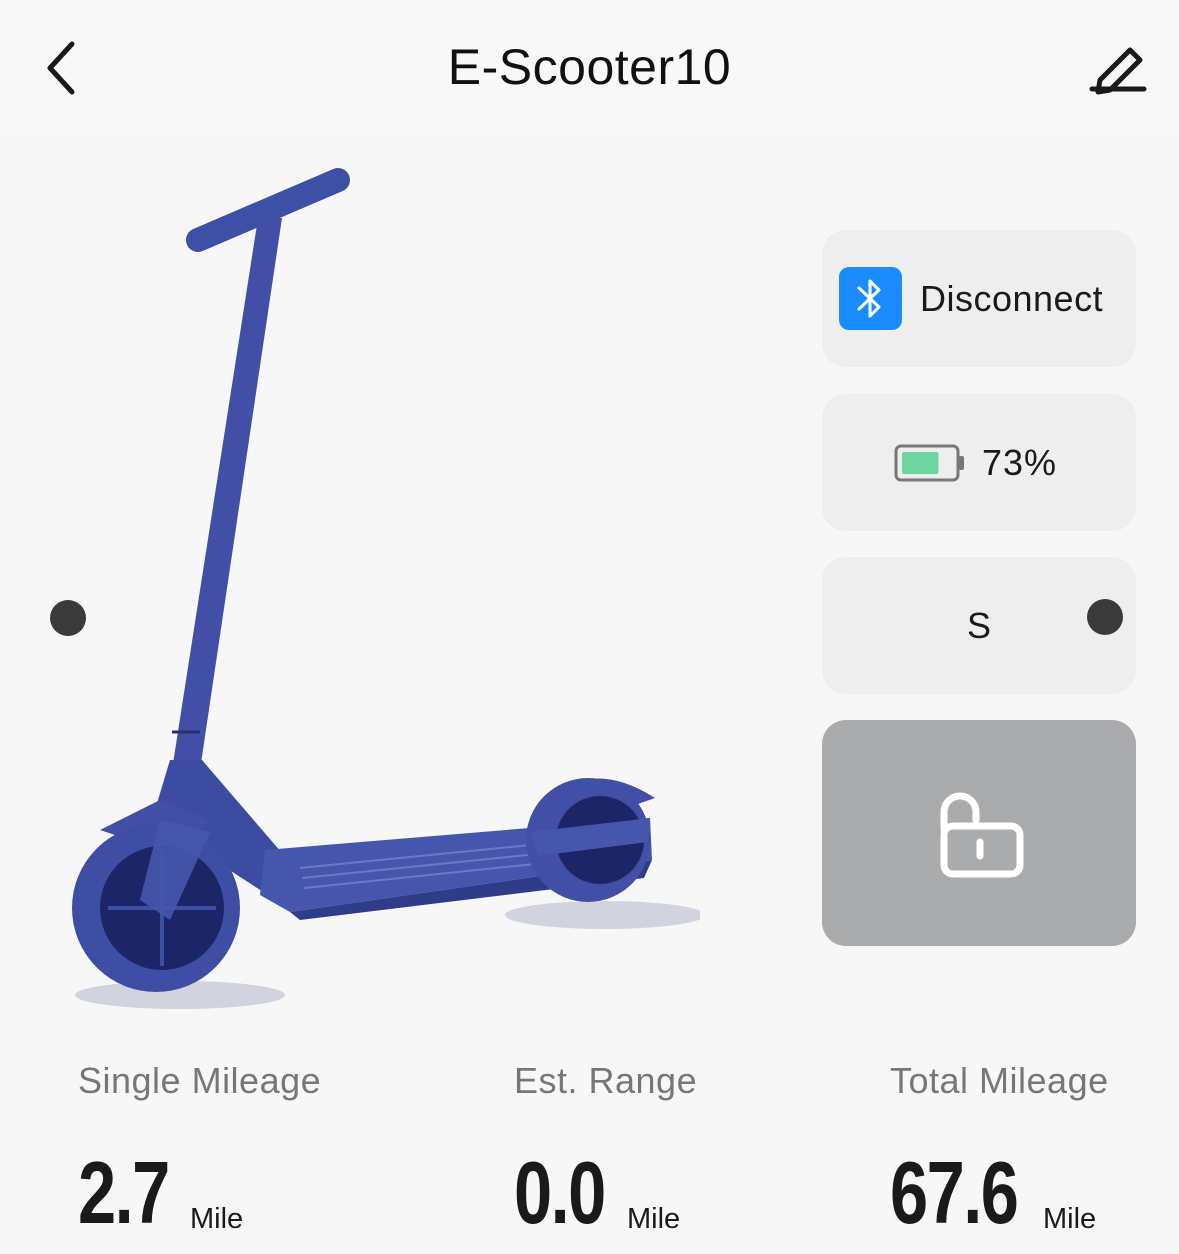 The width and height of the screenshot is (1179, 1254). What do you see at coordinates (979, 462) in the screenshot?
I see `battery-card: 73%` at bounding box center [979, 462].